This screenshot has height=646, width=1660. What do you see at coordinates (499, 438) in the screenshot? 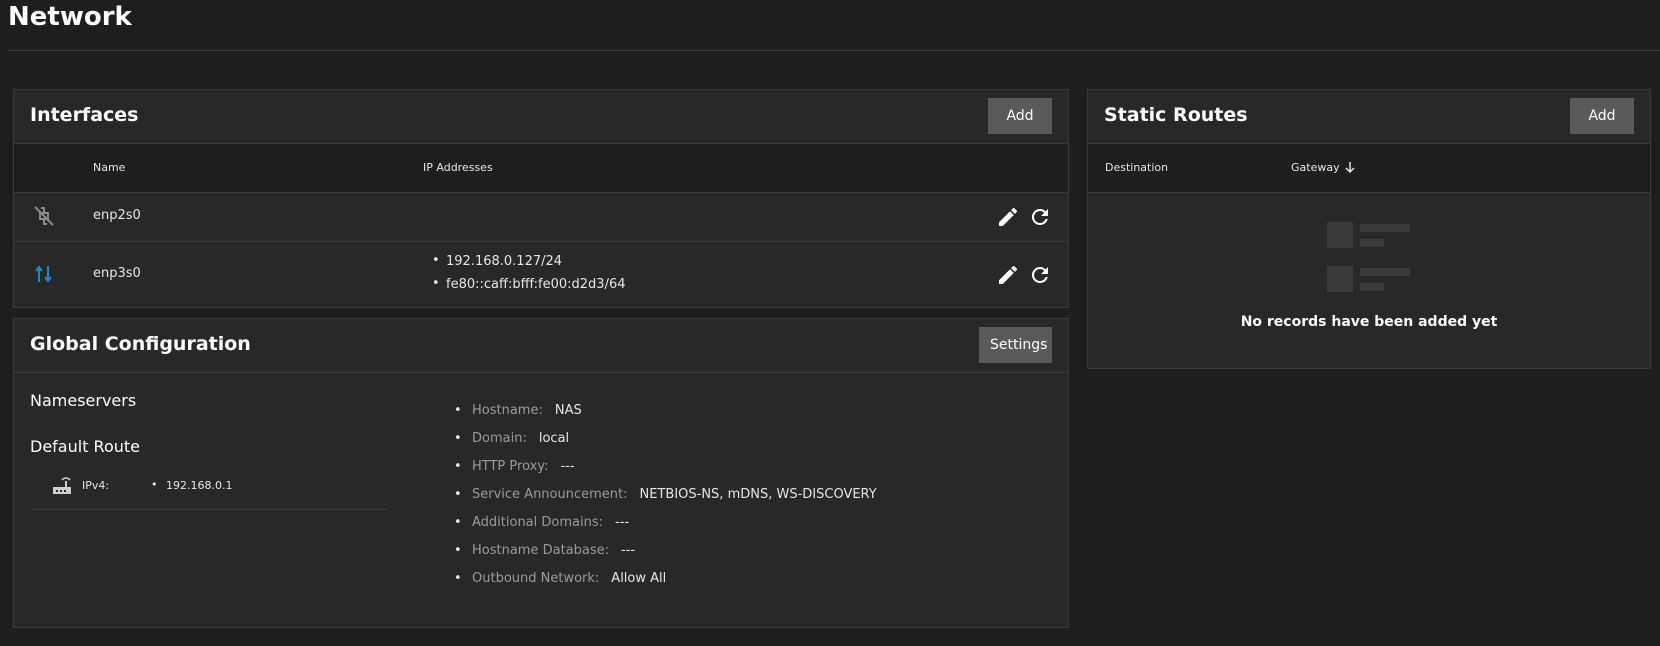
I see `config-key: Domain:` at bounding box center [499, 438].